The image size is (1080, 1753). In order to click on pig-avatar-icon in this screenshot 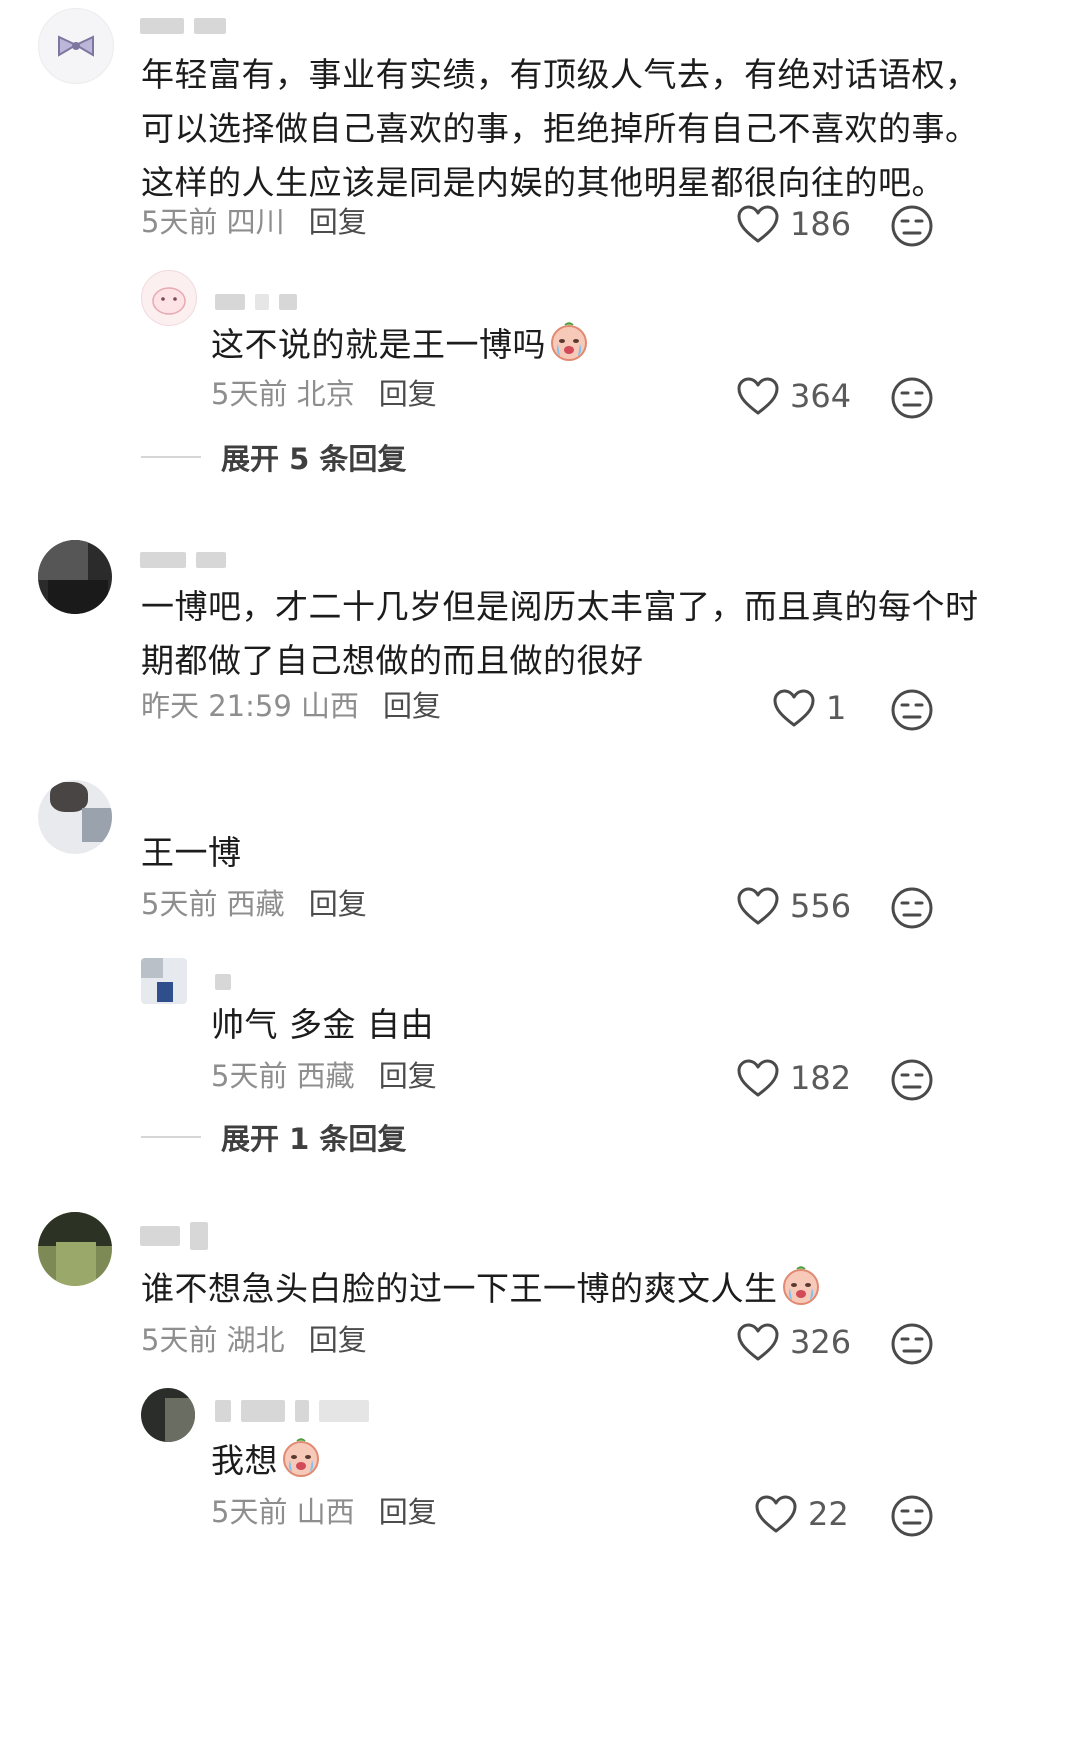, I will do `click(169, 301)`.